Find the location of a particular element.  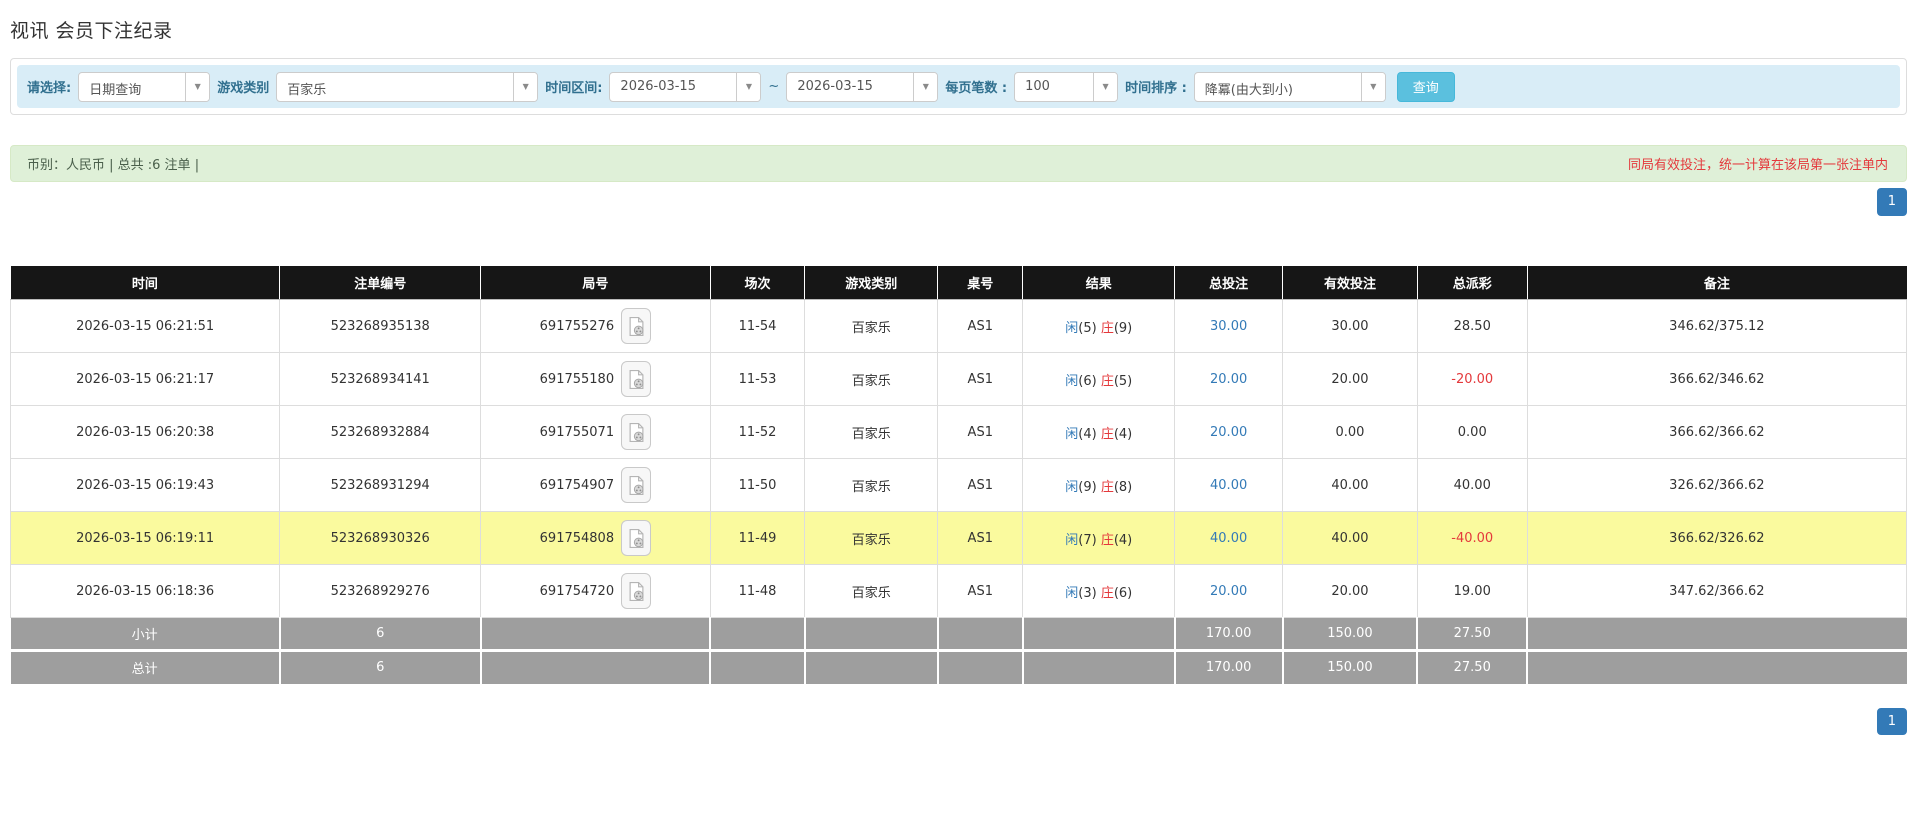

cell-time: 2026-03-15 06:18:36 is located at coordinates (145, 591).